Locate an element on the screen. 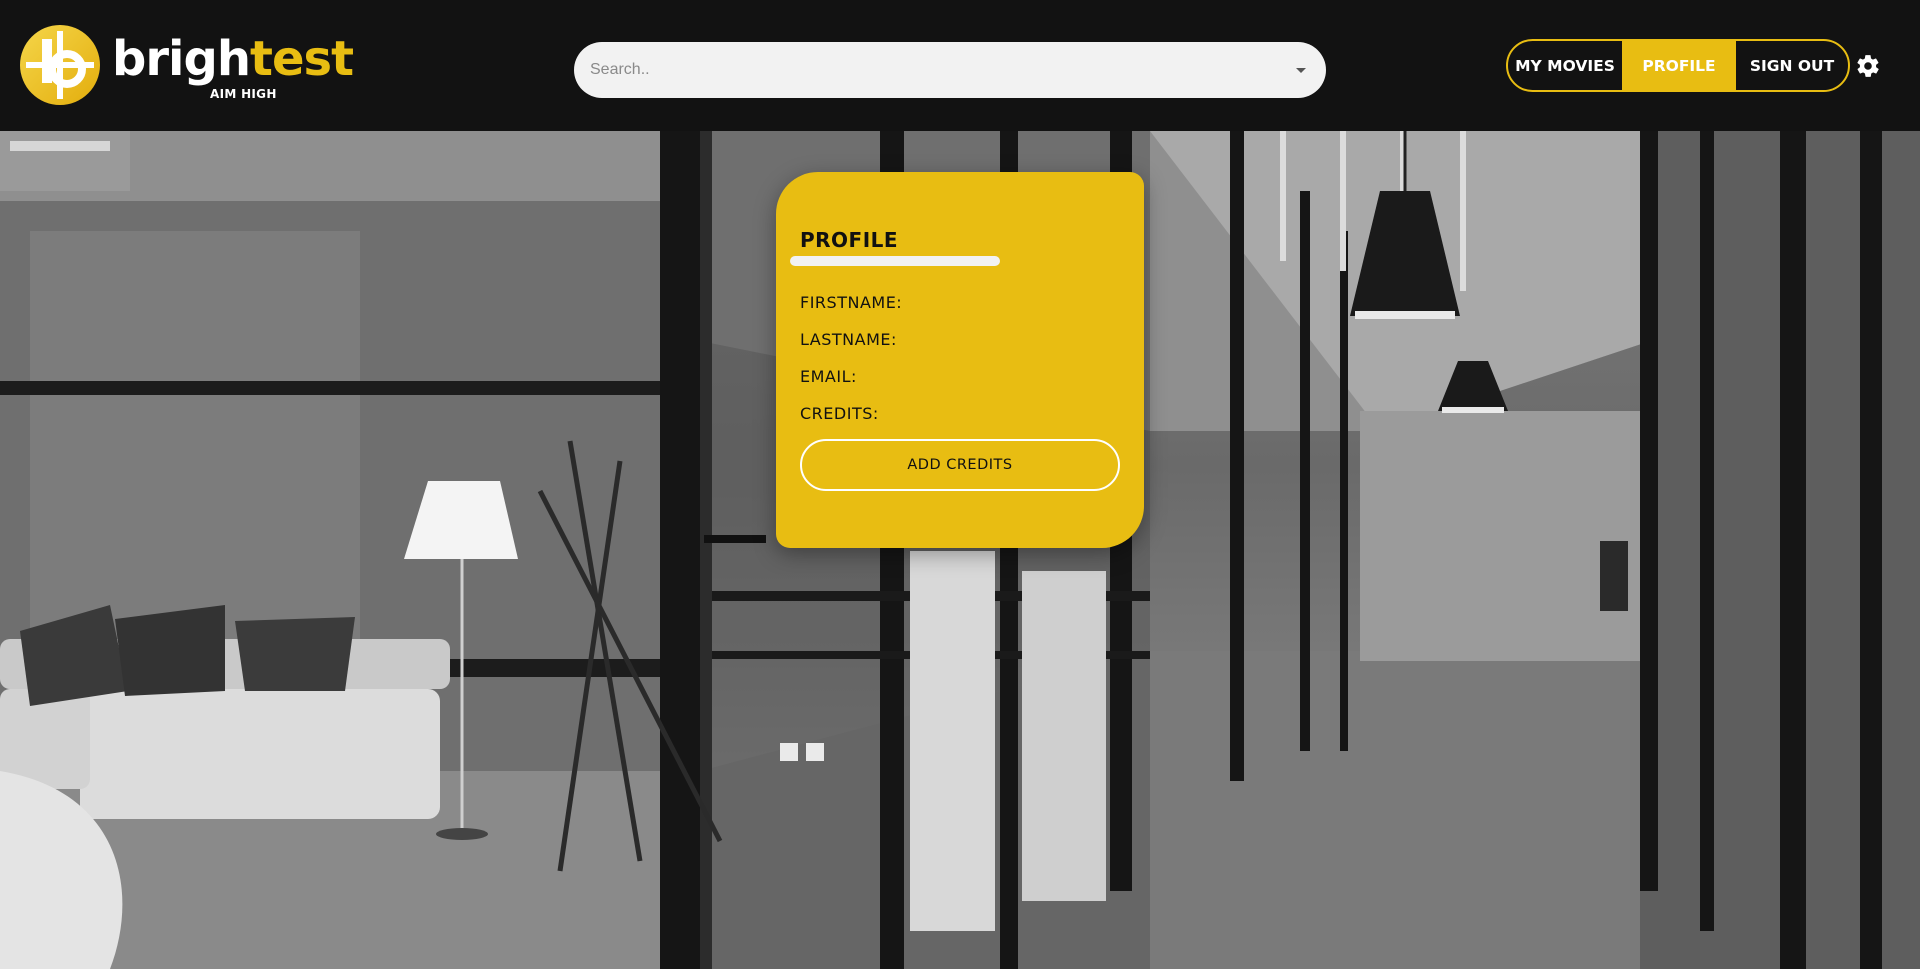  lastname-row: LASTNAME: is located at coordinates (851, 339).